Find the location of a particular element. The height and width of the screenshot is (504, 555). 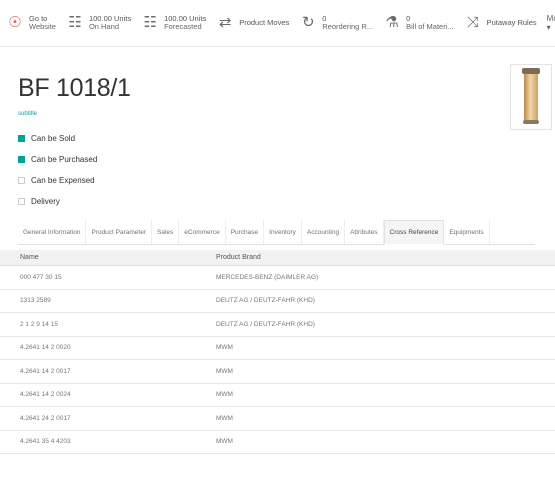

table-row: 4.2641 14 2 0017 MWM is located at coordinates (277, 372).